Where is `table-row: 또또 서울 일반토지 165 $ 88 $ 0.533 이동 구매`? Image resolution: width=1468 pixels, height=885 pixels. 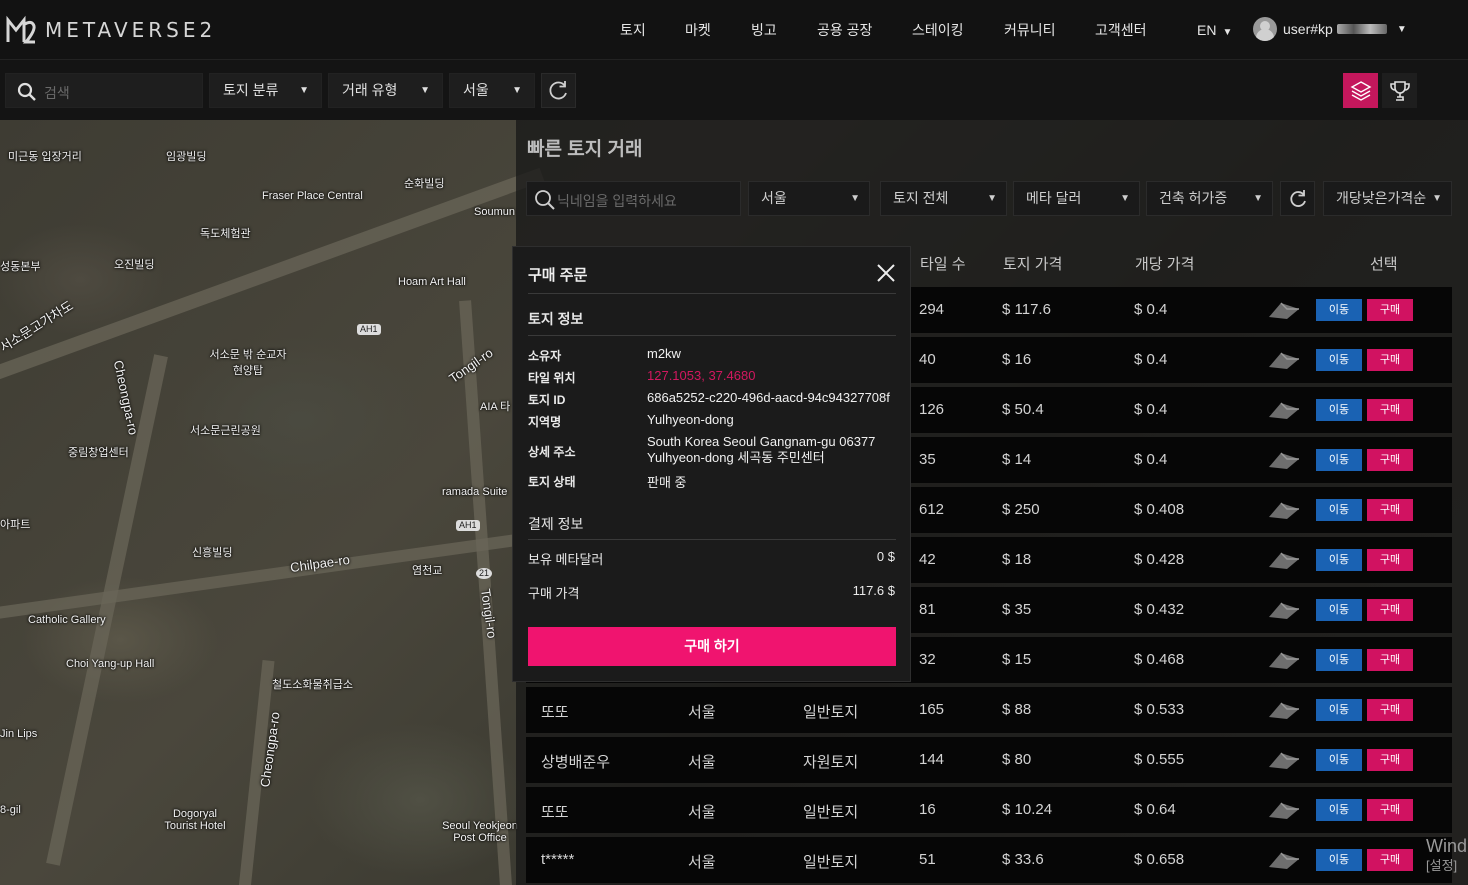
table-row: 또또 서울 일반토지 165 $ 88 $ 0.533 이동 구매 is located at coordinates (989, 710).